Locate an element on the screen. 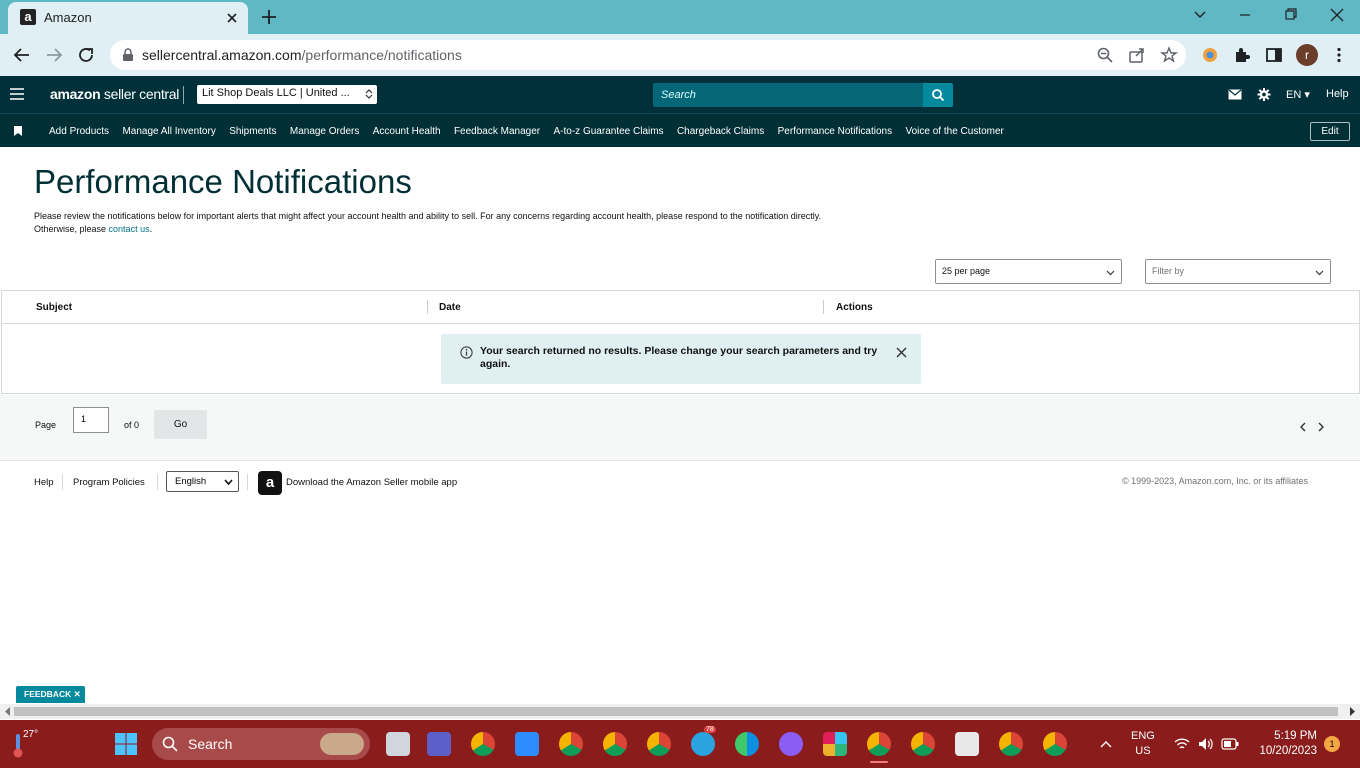 The height and width of the screenshot is (768, 1360). file-explorer-app-icon is located at coordinates (398, 744).